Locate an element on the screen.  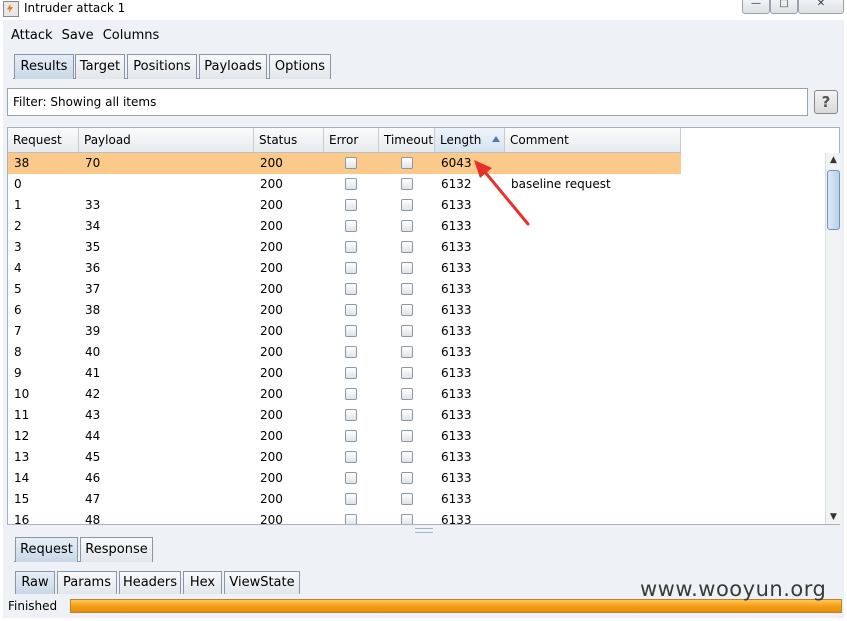
table-row: 7 39 200 6133 is located at coordinates (344, 331).